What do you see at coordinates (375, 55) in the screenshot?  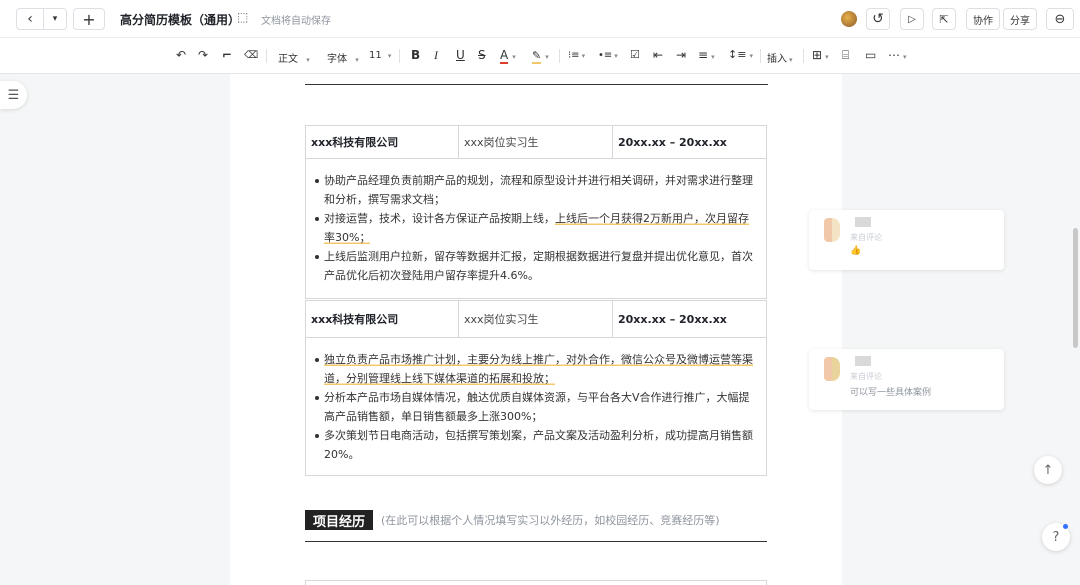 I see `font-size-label: 11` at bounding box center [375, 55].